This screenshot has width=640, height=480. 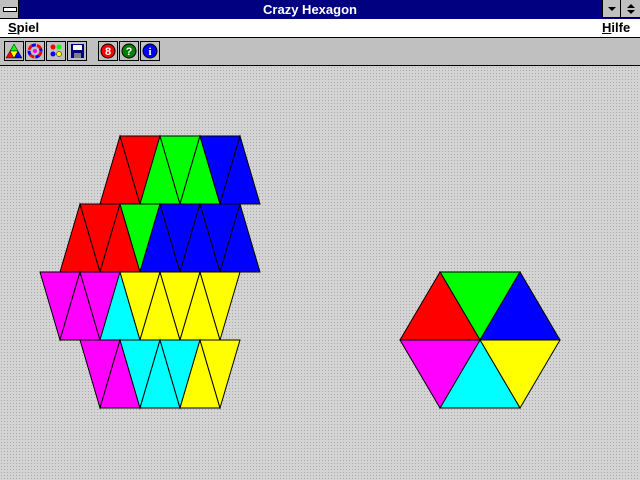 What do you see at coordinates (320, 52) in the screenshot?
I see `toolbar: 8 ? i` at bounding box center [320, 52].